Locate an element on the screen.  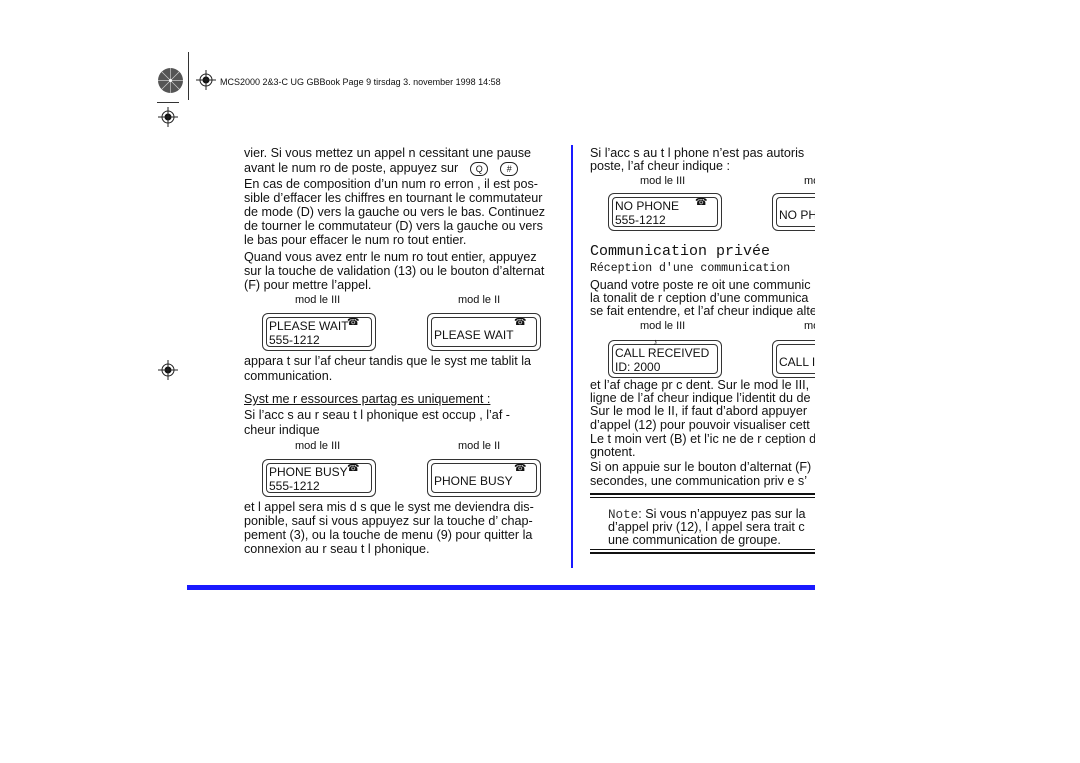
lcd-display: ☎ PLEASE WAIT is located at coordinates (484, 332).